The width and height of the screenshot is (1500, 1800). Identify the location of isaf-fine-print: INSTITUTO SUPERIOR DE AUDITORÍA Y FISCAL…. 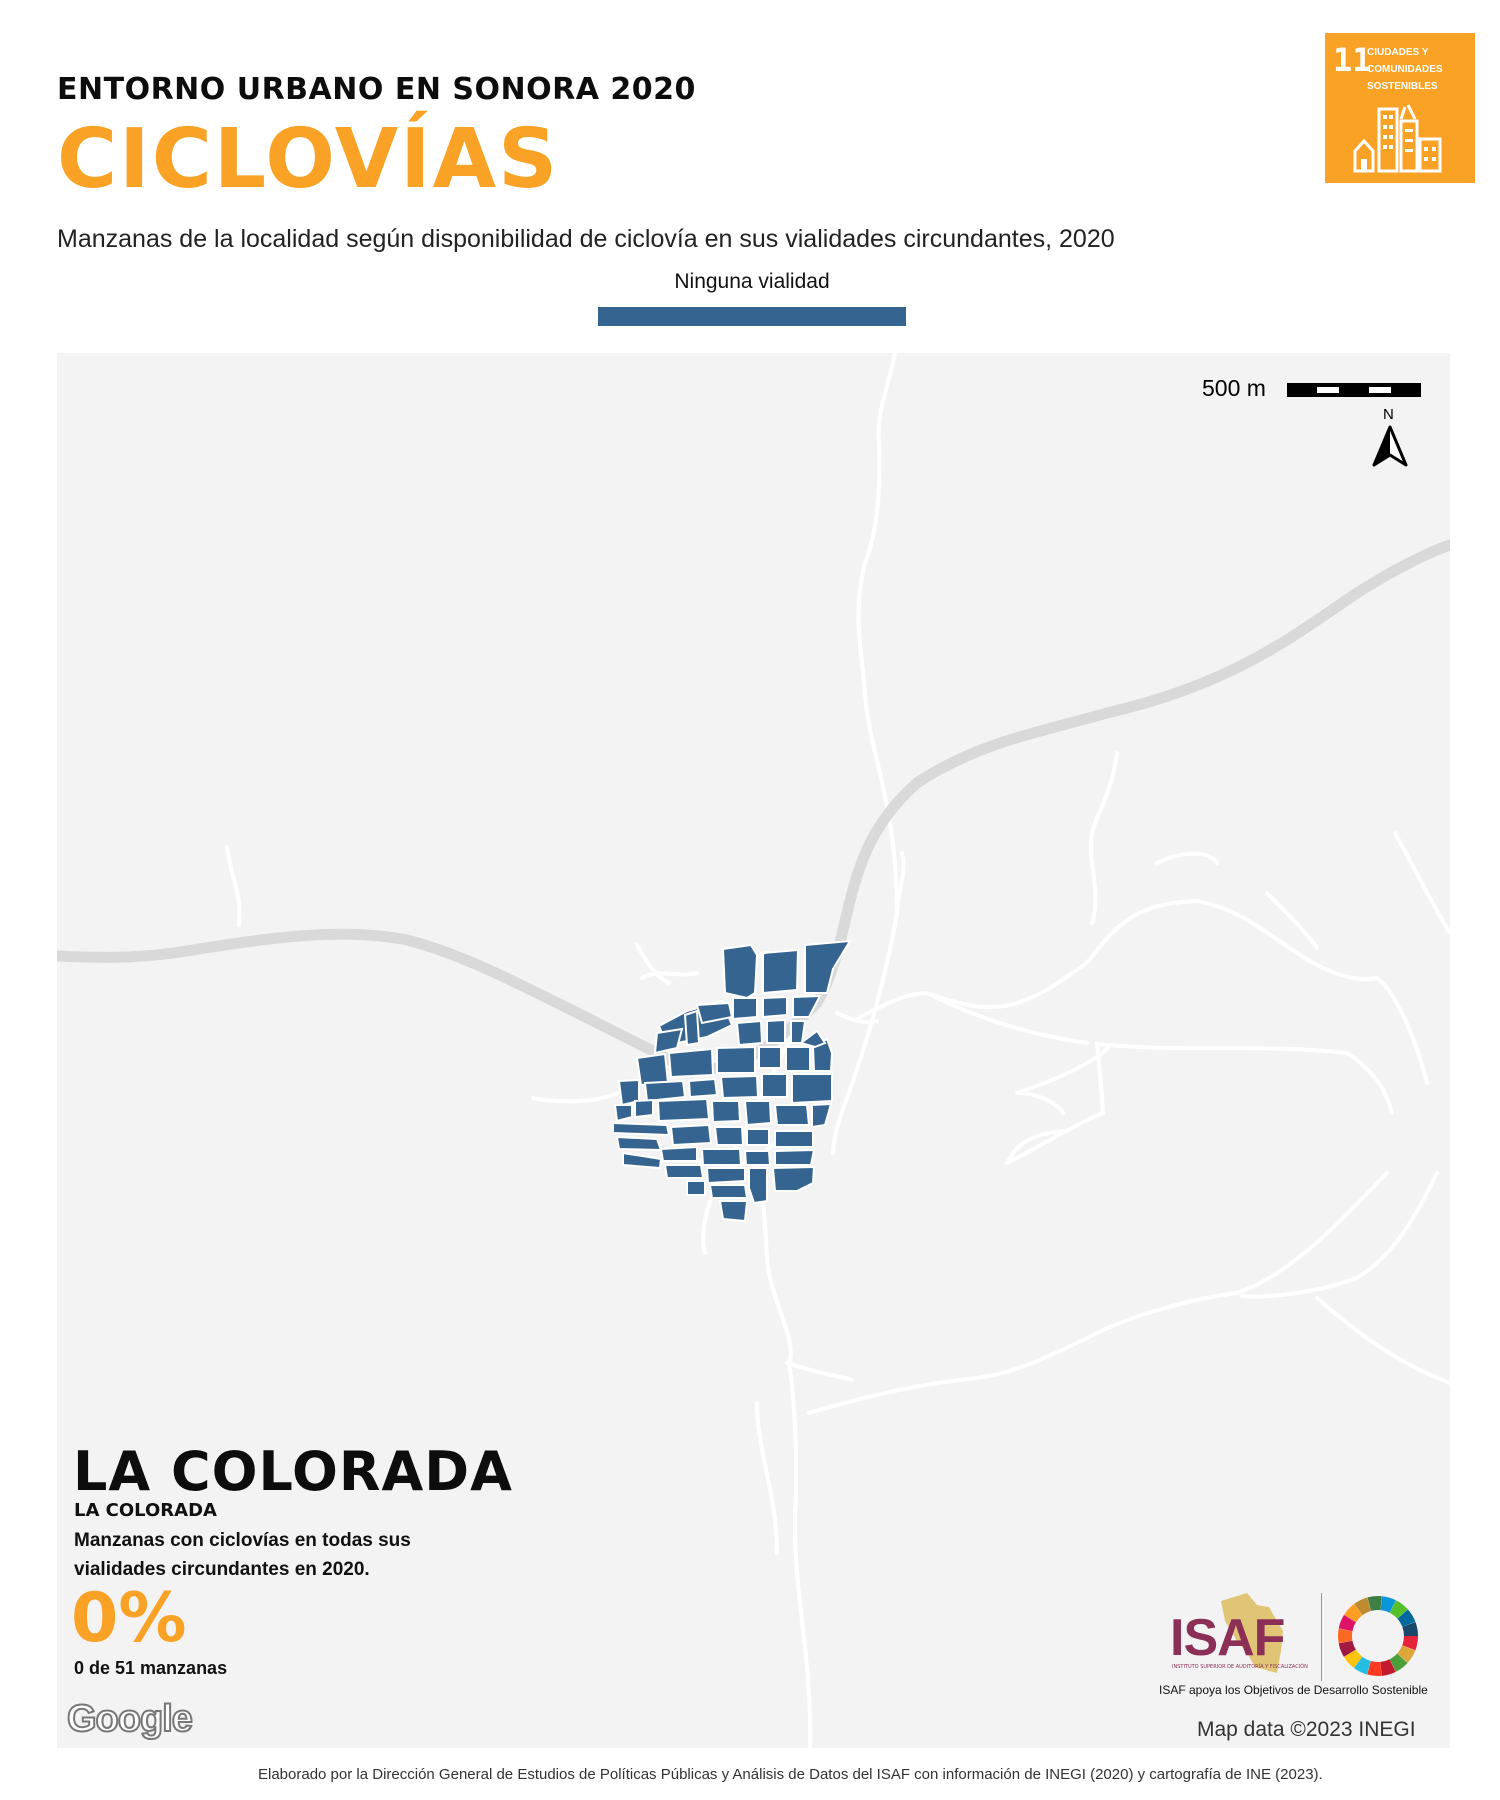
(1240, 1667).